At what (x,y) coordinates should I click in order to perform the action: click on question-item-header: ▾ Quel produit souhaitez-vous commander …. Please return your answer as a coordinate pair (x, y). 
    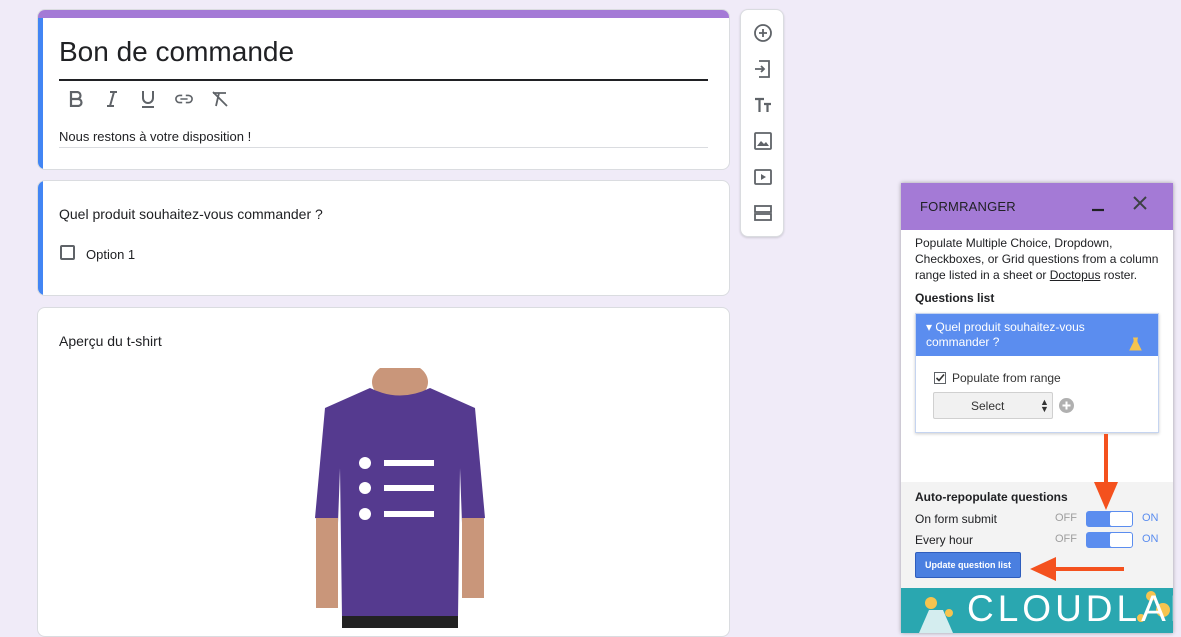
    Looking at the image, I should click on (1037, 335).